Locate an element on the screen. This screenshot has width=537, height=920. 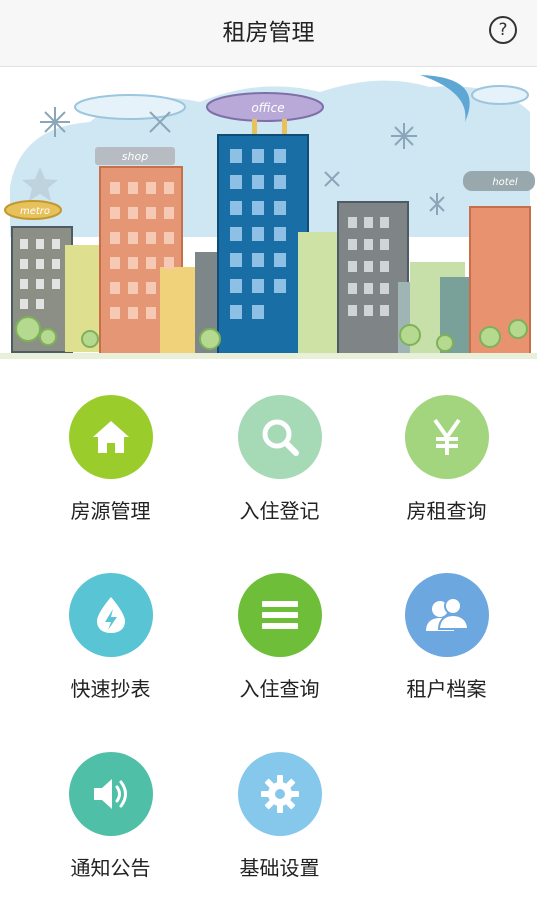
help-button: ? is located at coordinates (503, 30).